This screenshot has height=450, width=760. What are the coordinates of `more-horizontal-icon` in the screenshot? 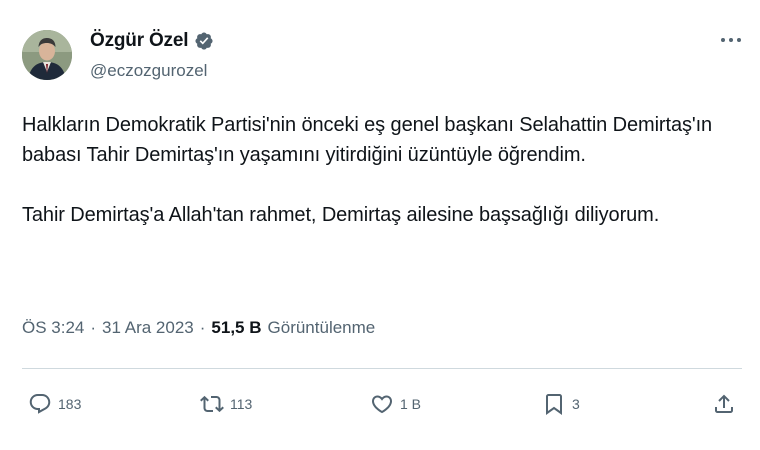 It's located at (731, 40).